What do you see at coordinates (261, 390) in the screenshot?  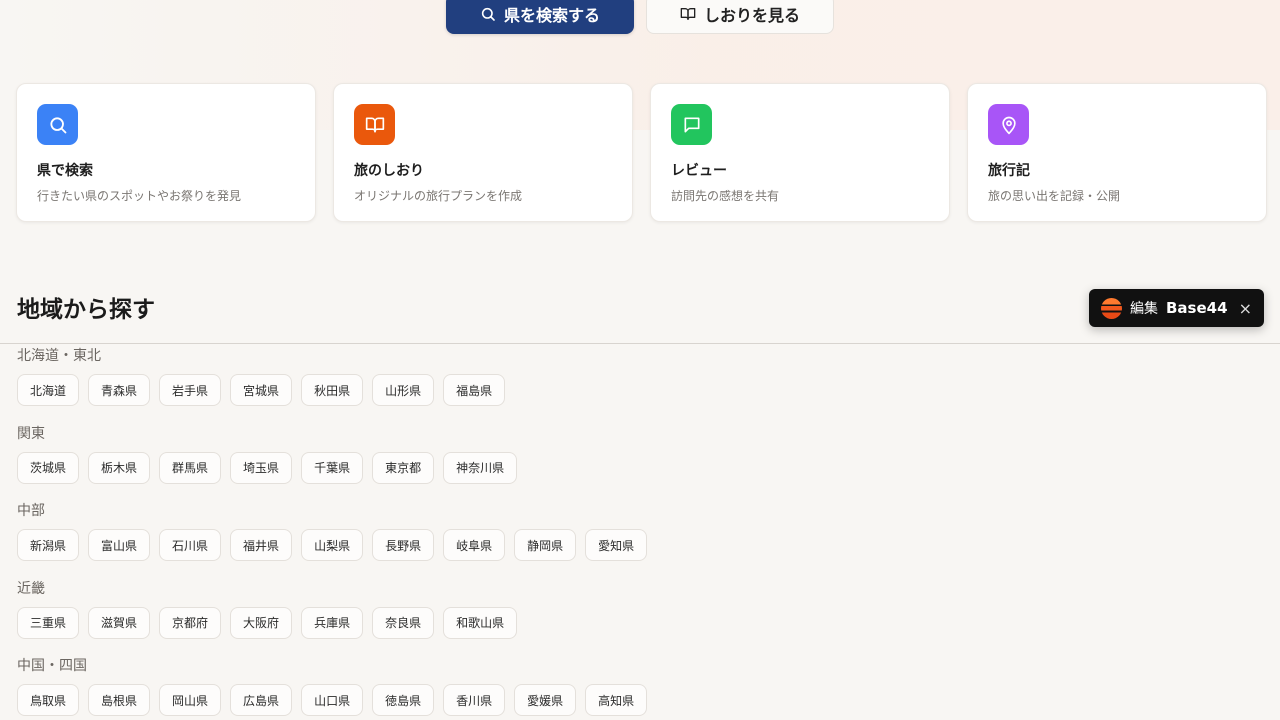 I see `prefecture-chip: 宮城県` at bounding box center [261, 390].